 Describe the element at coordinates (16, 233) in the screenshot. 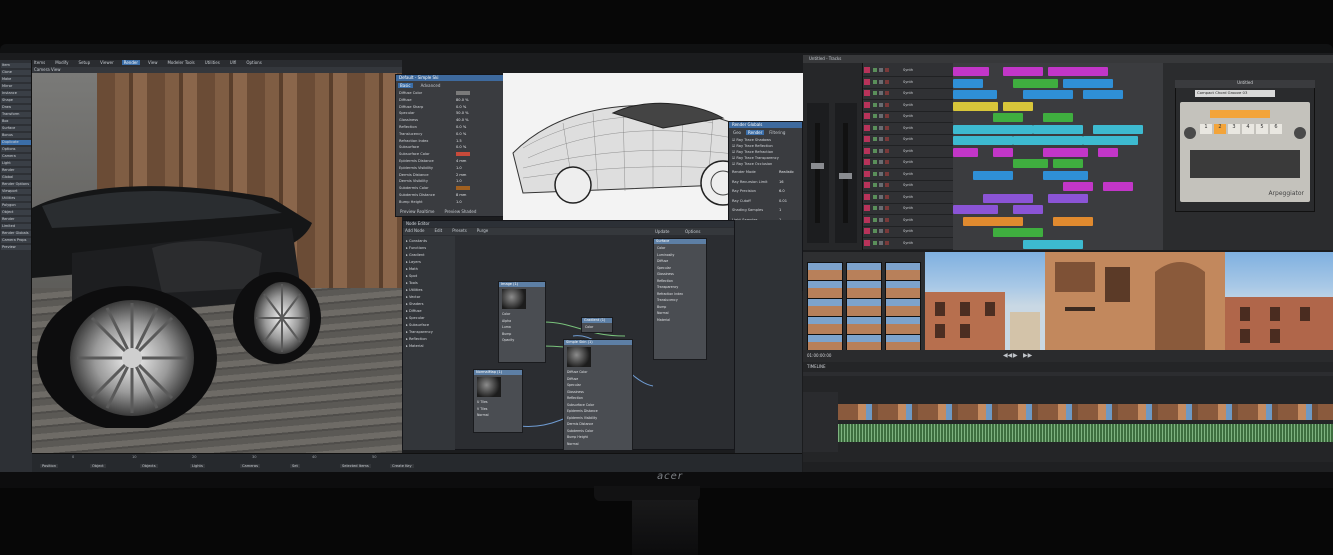

I see `sidebar-item: Render Globals` at that location.